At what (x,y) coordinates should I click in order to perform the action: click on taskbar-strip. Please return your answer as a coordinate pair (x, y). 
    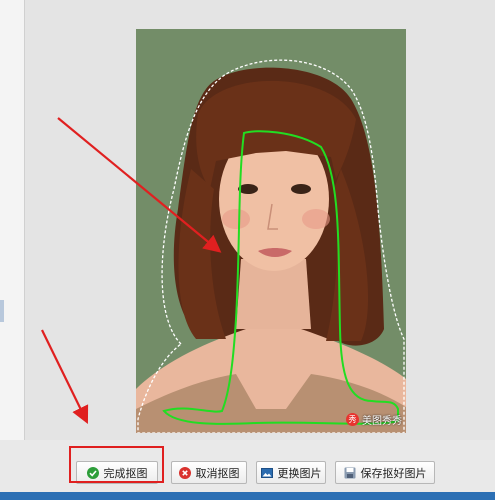
    Looking at the image, I should click on (247, 496).